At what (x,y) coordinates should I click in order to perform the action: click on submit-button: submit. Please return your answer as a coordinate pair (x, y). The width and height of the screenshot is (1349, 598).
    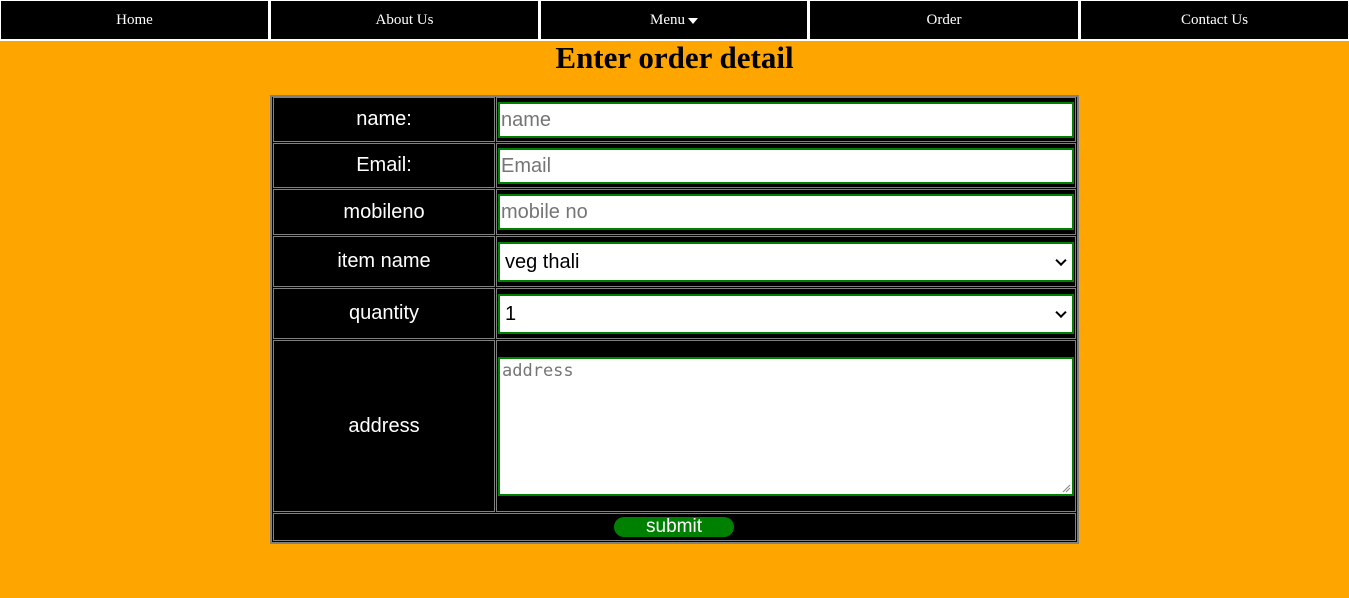
    Looking at the image, I should click on (674, 527).